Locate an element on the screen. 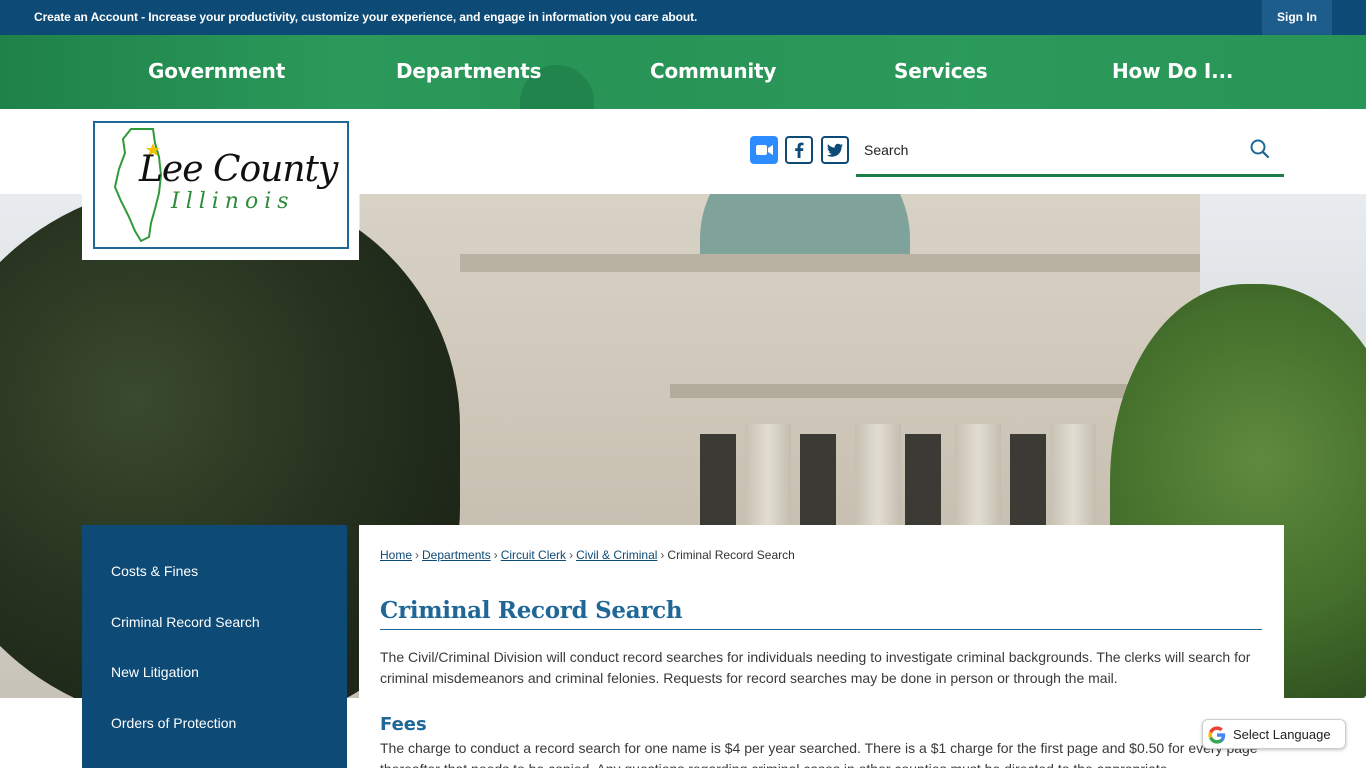 The height and width of the screenshot is (768, 1366). hero-entablature is located at coordinates (935, 391).